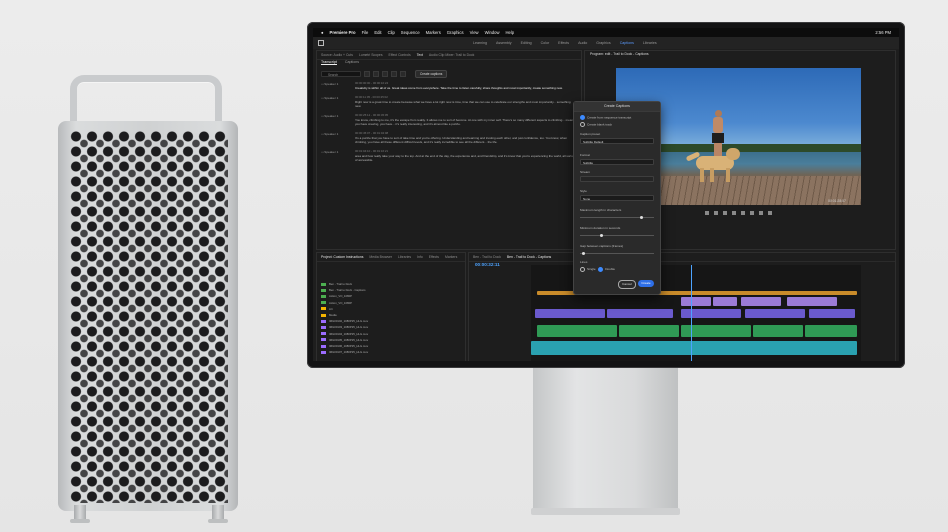 Image resolution: width=948 pixels, height=532 pixels. What do you see at coordinates (707, 213) in the screenshot?
I see `mark-in-icon` at bounding box center [707, 213].